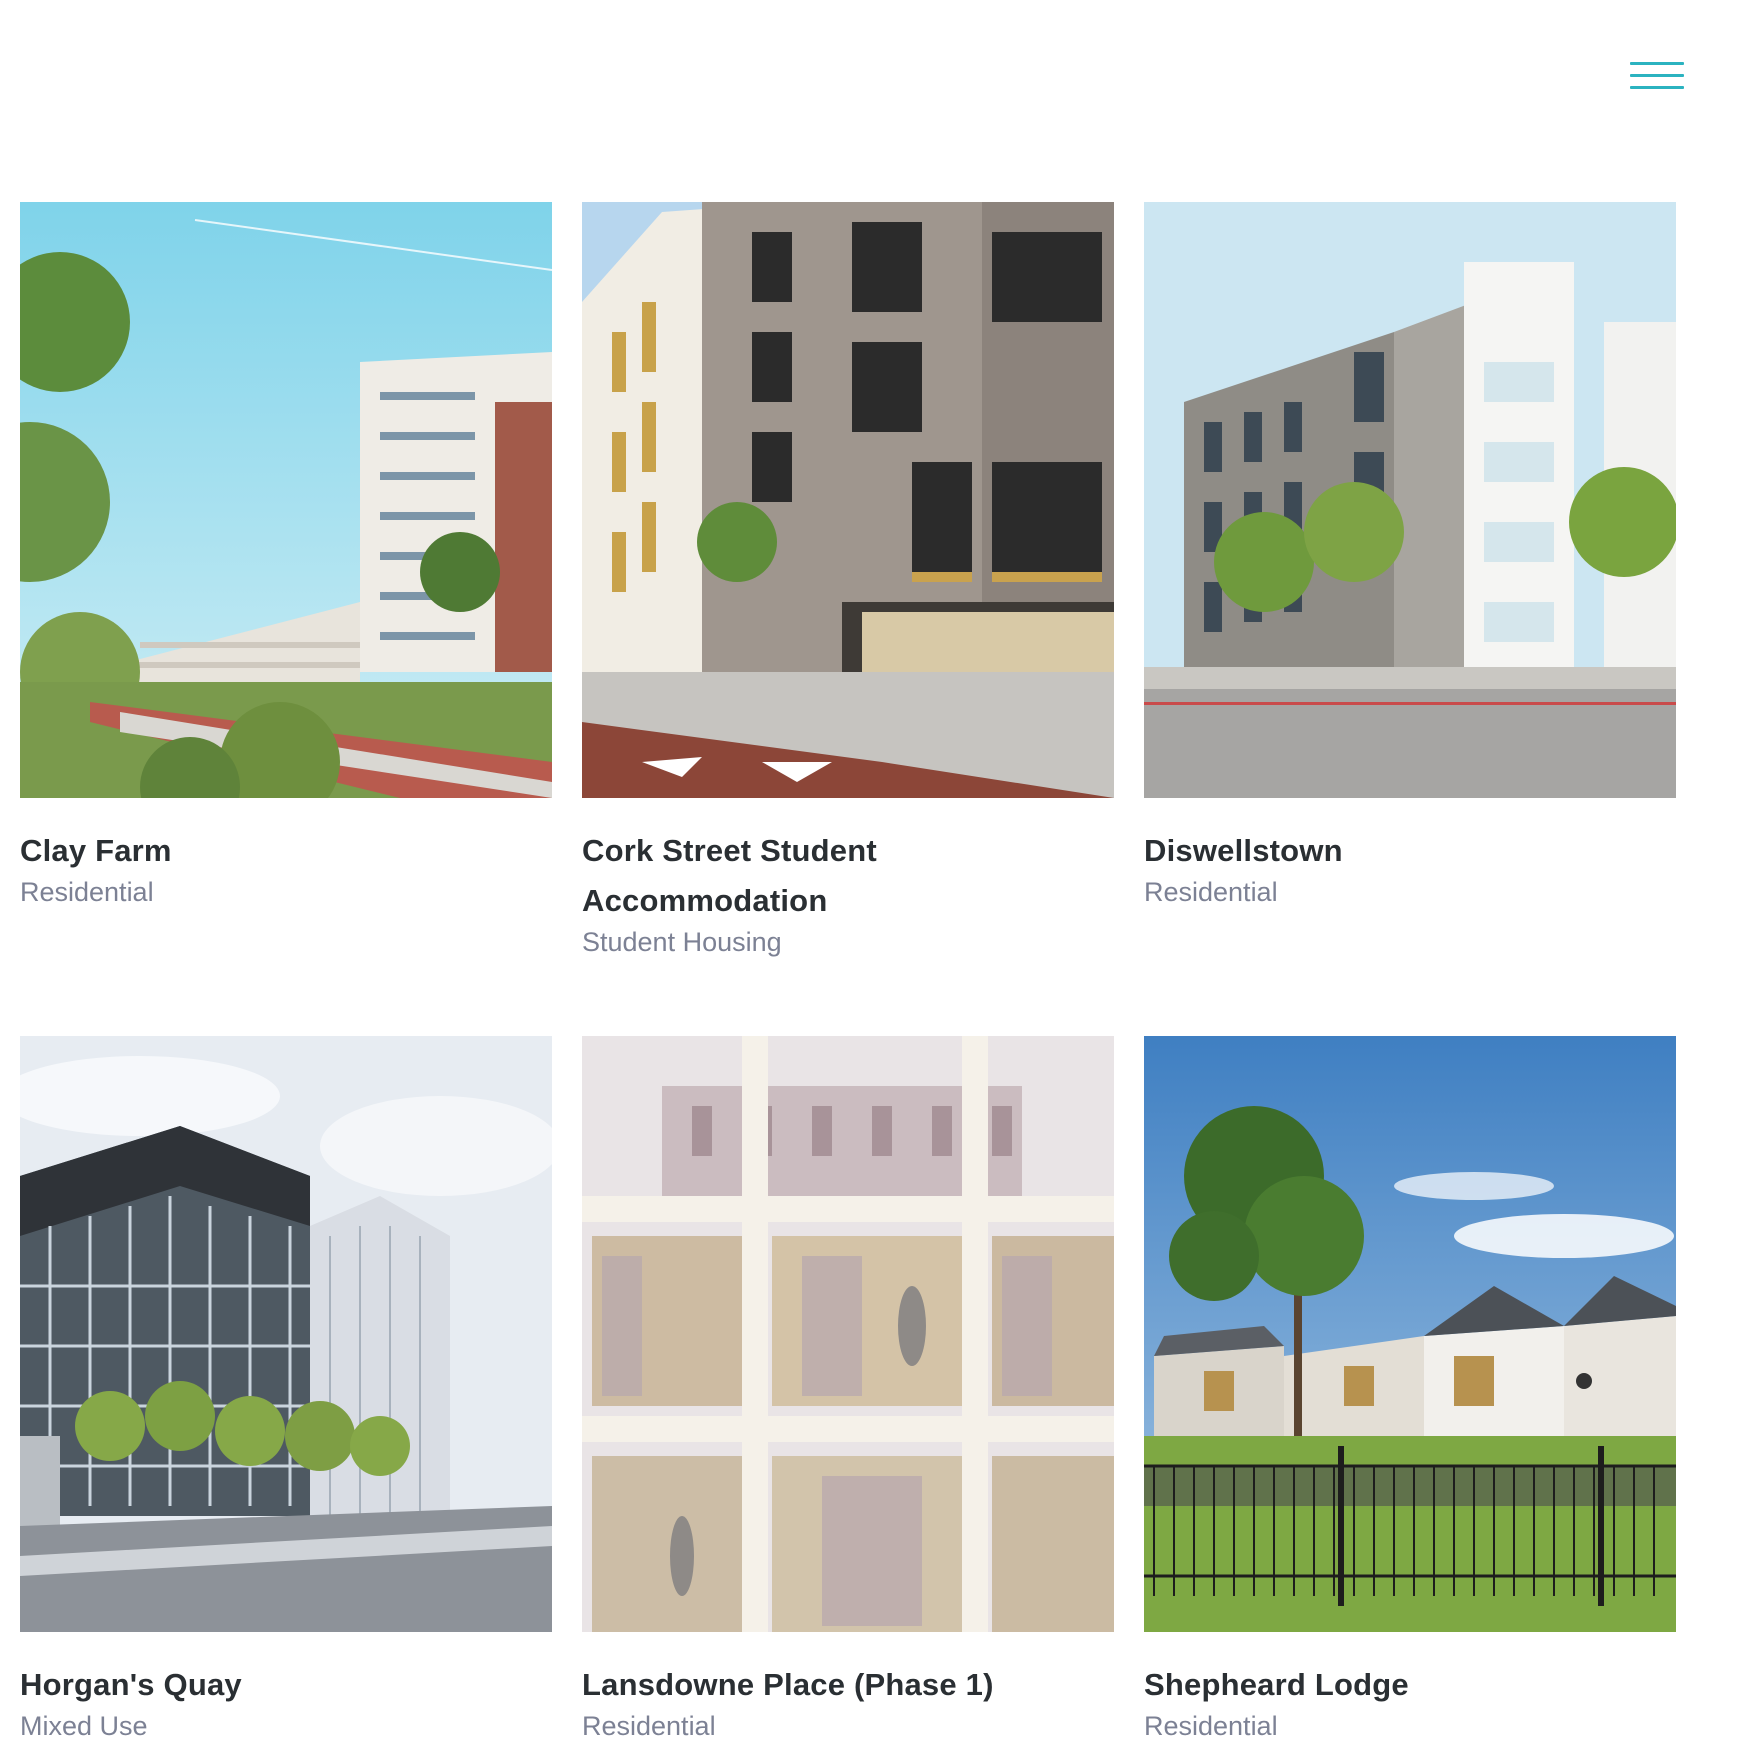 This screenshot has height=1764, width=1744. I want to click on project-card-lansdowne-place: Lansdowne Place (Phase 1) Residential, so click(848, 1389).